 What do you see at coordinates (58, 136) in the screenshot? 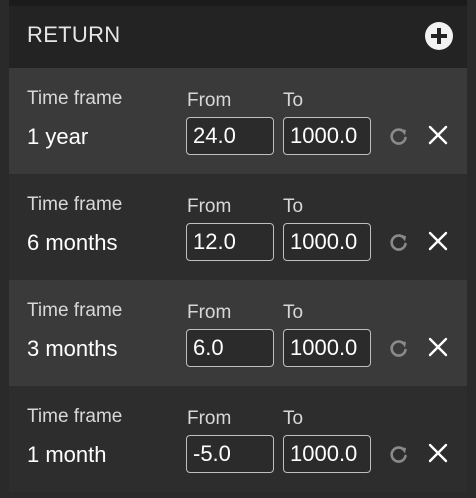
I see `time-frame-value: 1 year` at bounding box center [58, 136].